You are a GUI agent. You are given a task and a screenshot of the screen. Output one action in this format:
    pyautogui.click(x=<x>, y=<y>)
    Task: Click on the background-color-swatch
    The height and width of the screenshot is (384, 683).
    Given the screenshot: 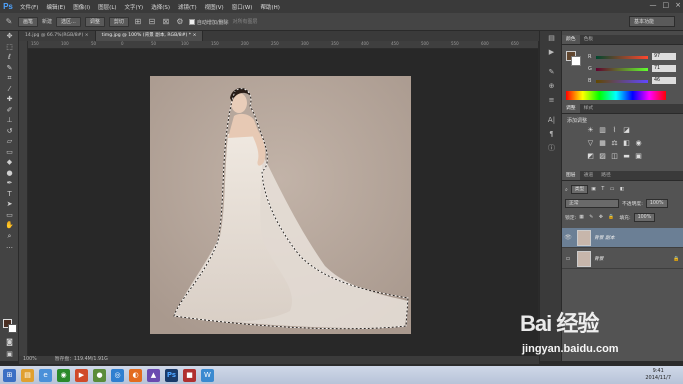 What is the action you would take?
    pyautogui.click(x=12, y=328)
    